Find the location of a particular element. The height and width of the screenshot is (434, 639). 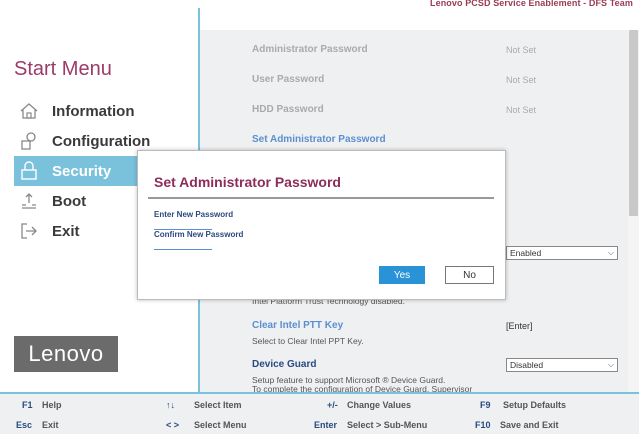

set-admin-password-item: Set Administrator Password is located at coordinates (319, 139).